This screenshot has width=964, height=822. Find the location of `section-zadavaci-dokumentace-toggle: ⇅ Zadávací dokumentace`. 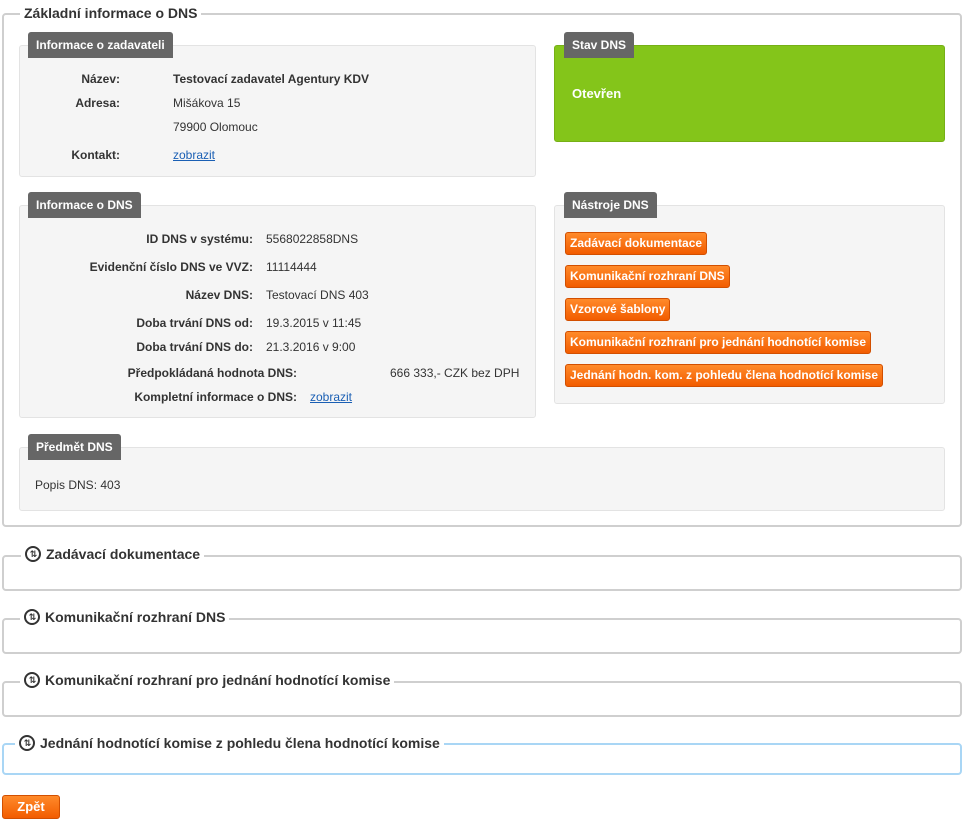

section-zadavaci-dokumentace-toggle: ⇅ Zadávací dokumentace is located at coordinates (113, 554).